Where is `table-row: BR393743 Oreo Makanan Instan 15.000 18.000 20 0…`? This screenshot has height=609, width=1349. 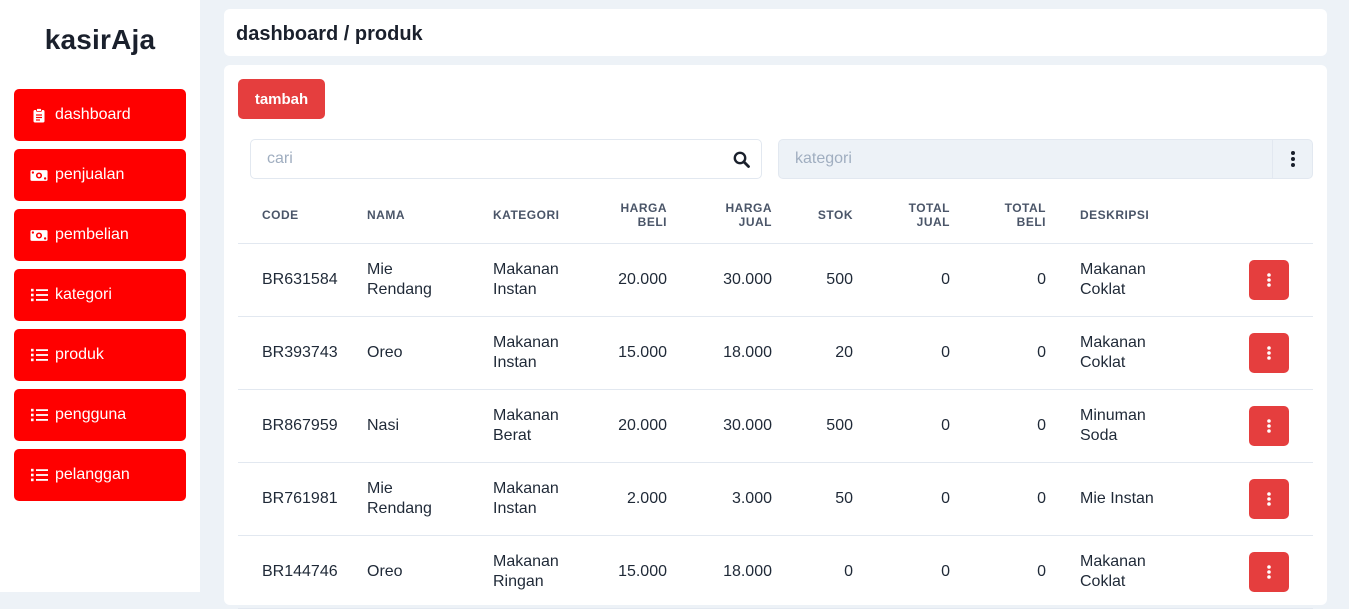
table-row: BR393743 Oreo Makanan Instan 15.000 18.000 20 0… is located at coordinates (775, 353).